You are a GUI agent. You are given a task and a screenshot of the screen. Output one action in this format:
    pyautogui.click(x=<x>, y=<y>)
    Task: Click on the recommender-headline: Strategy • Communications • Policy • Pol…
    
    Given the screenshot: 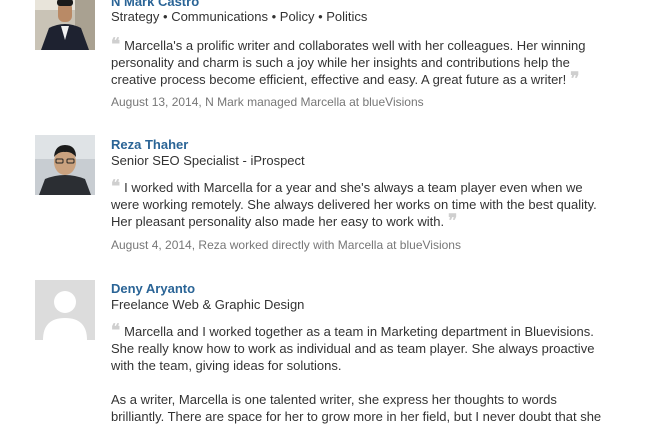 What is the action you would take?
    pyautogui.click(x=239, y=16)
    